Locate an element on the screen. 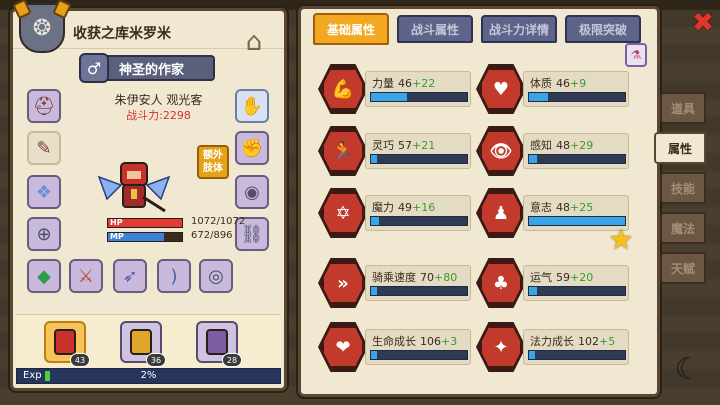 This screenshot has height=405, width=720. equip-slot-cape: ✎ is located at coordinates (44, 148).